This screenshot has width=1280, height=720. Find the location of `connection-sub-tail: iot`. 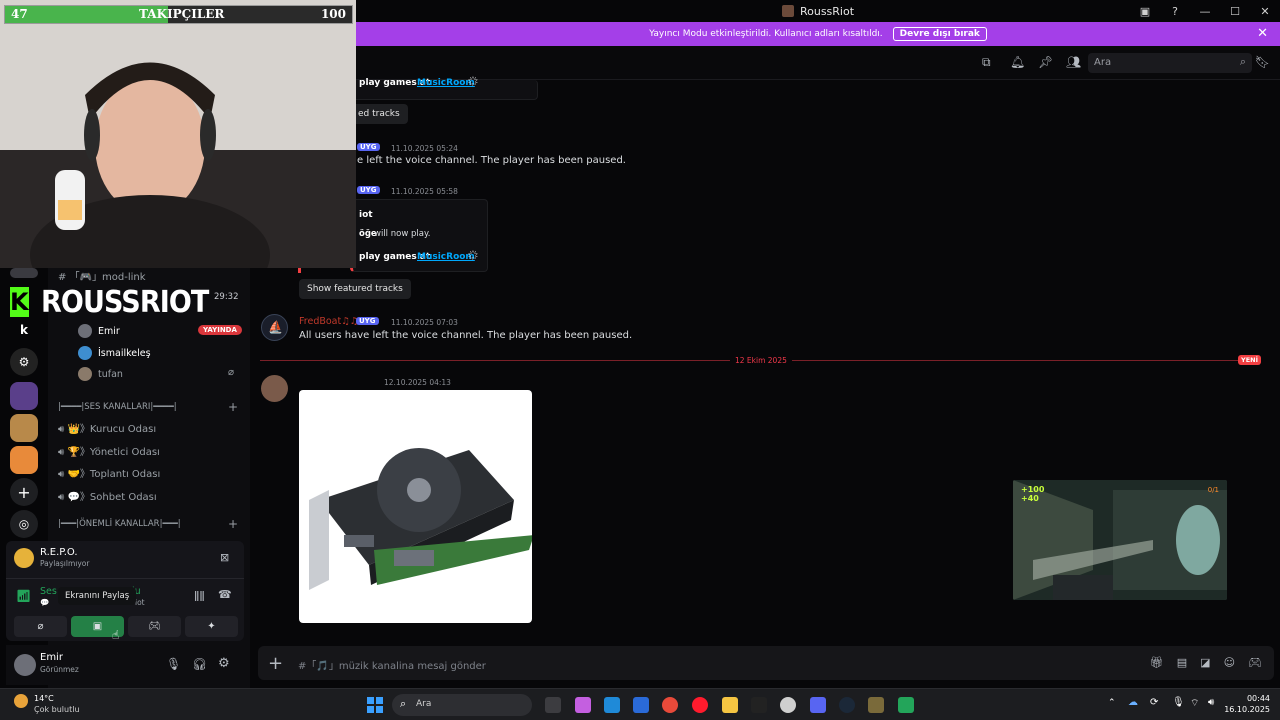

connection-sub-tail: iot is located at coordinates (140, 602).